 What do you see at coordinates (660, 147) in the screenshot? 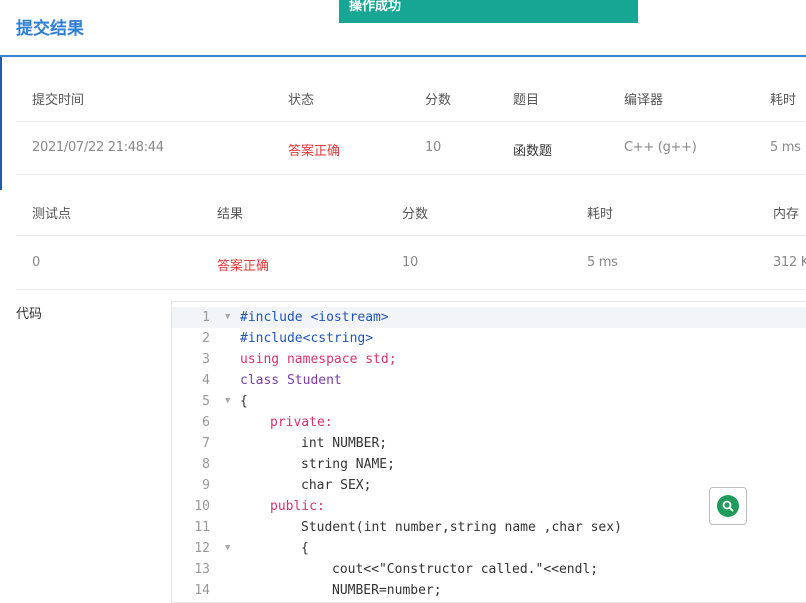
I see `compiler-value: C++ (g++)` at bounding box center [660, 147].